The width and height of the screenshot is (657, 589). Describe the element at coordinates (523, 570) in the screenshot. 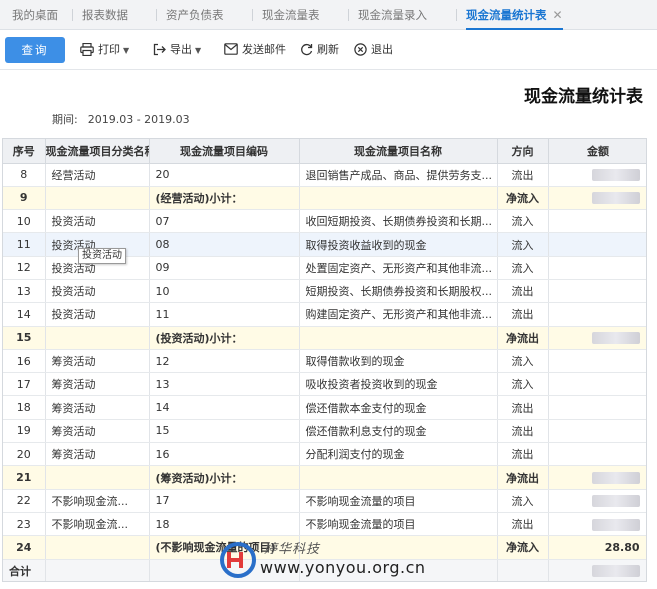

I see `cell-direction` at that location.